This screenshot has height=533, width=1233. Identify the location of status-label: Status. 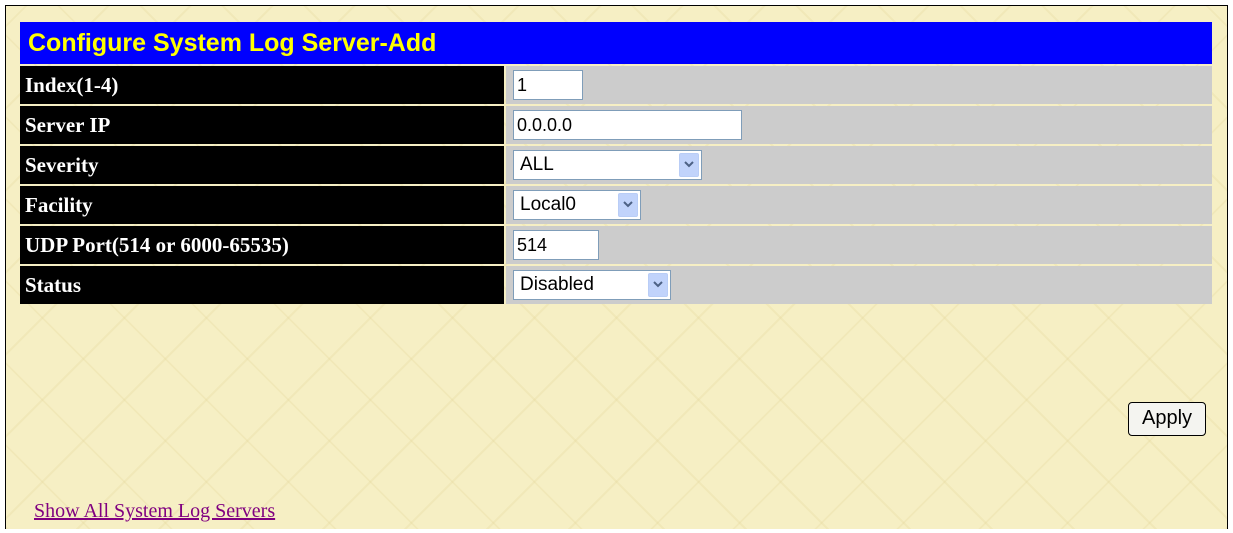
(262, 285).